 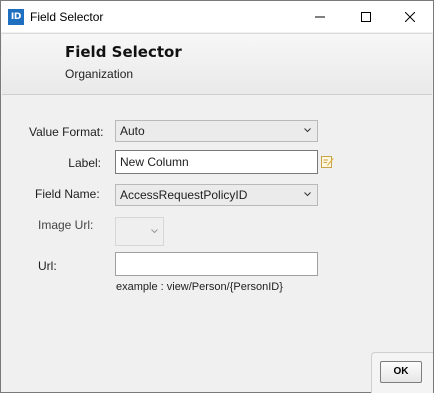 I want to click on maximize-button, so click(x=366, y=16).